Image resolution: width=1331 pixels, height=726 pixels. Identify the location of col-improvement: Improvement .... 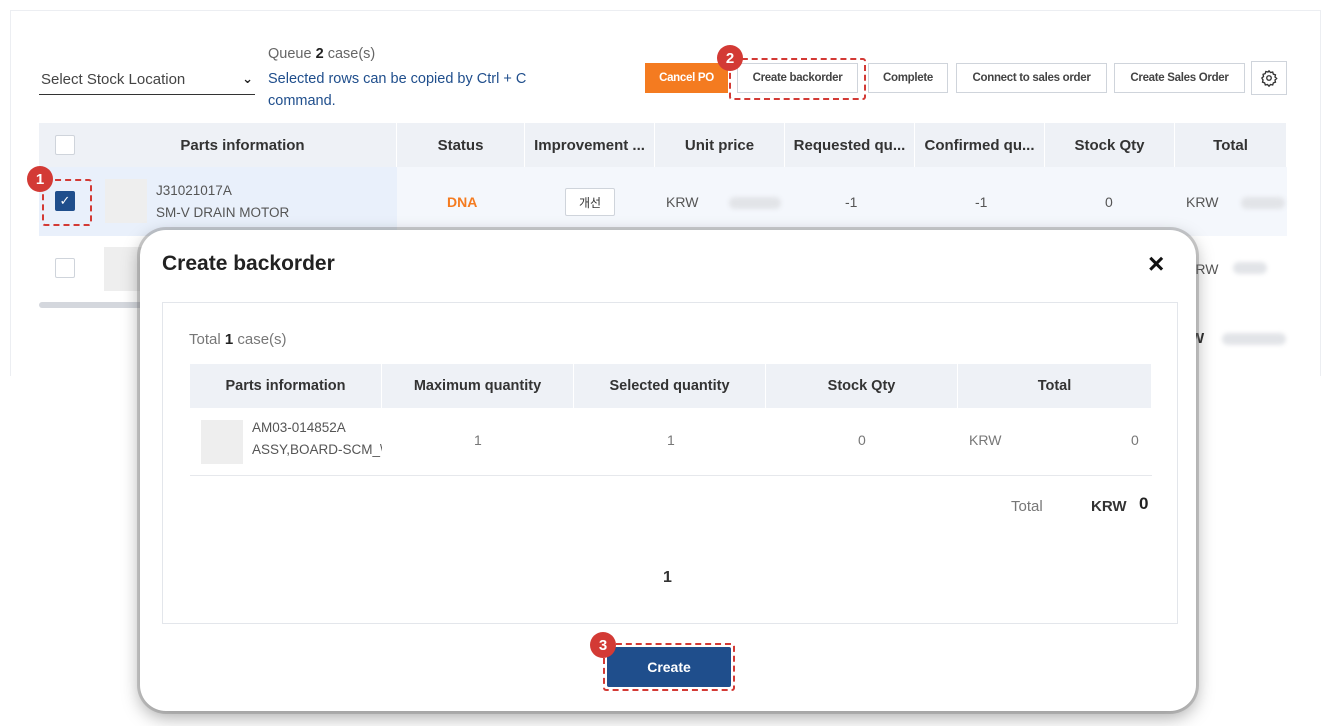
(590, 145).